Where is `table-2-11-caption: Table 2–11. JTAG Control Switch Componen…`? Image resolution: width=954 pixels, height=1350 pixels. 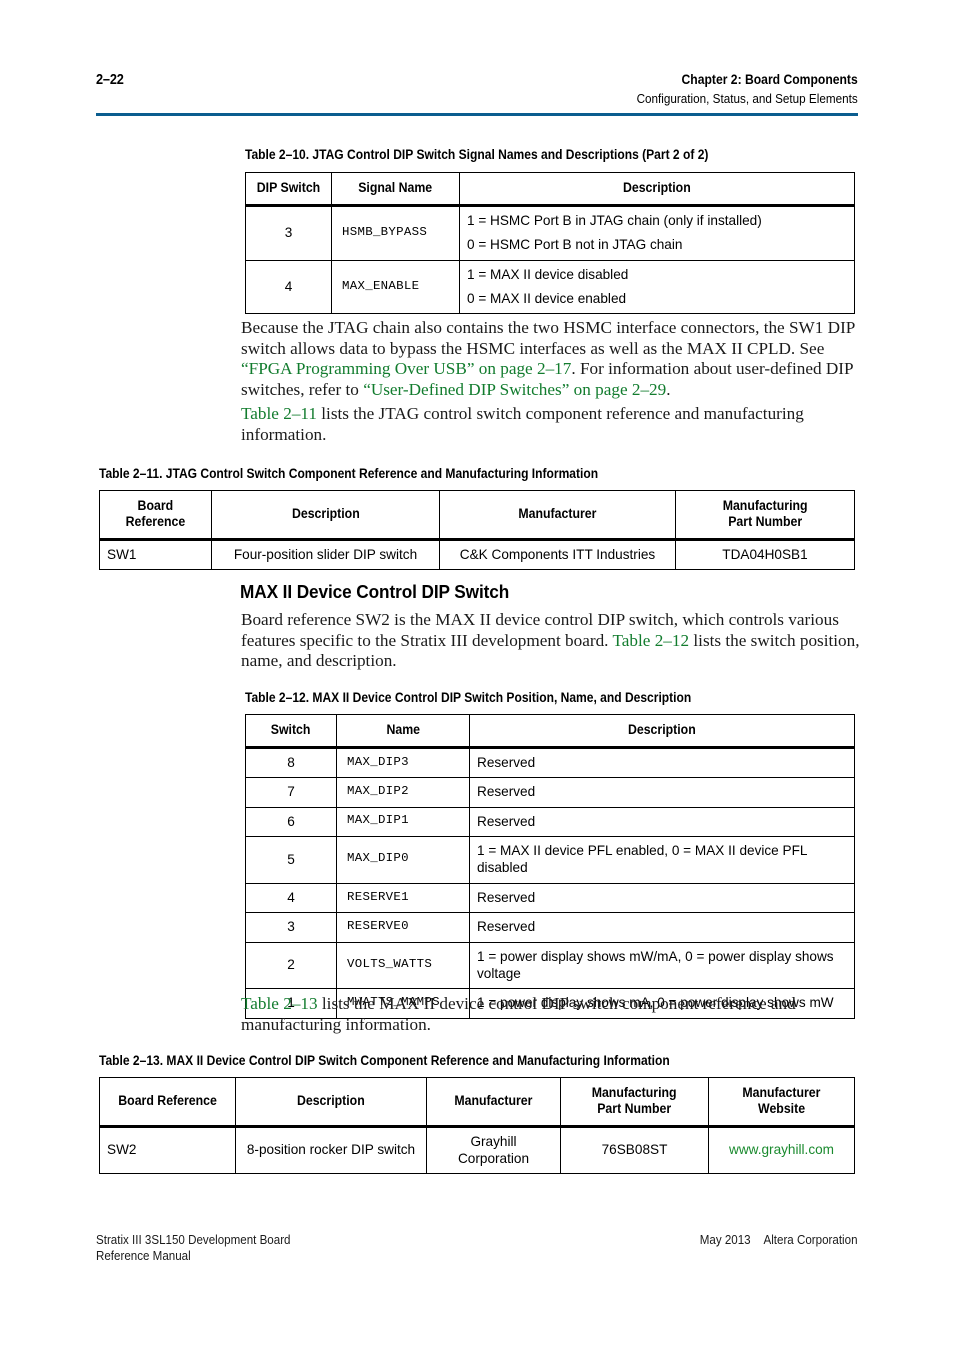
table-2-11-caption: Table 2–11. JTAG Control Switch Componen… is located at coordinates (349, 473).